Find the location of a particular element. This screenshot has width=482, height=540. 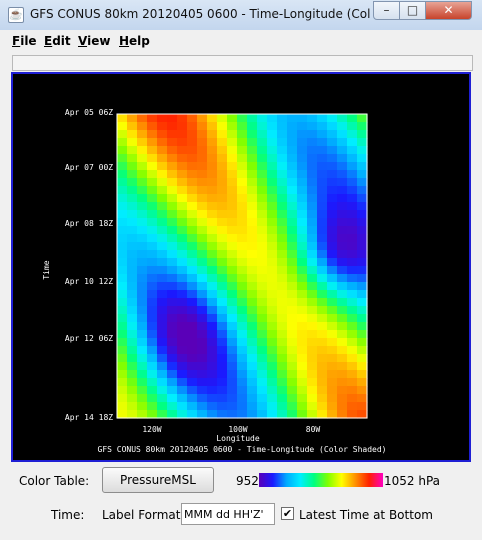

ytick-label: Apr 10 12Z is located at coordinates (89, 281).